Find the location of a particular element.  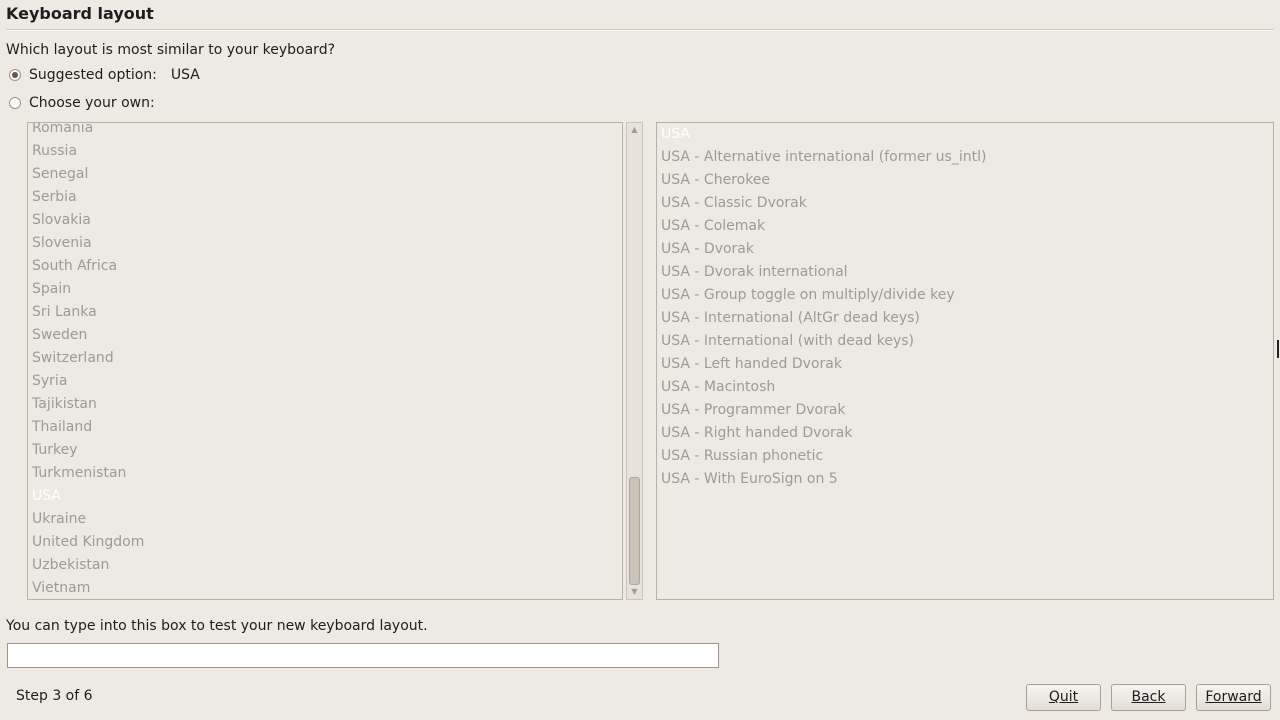

country-list-scrollbar: ▲ ▼ is located at coordinates (634, 361).